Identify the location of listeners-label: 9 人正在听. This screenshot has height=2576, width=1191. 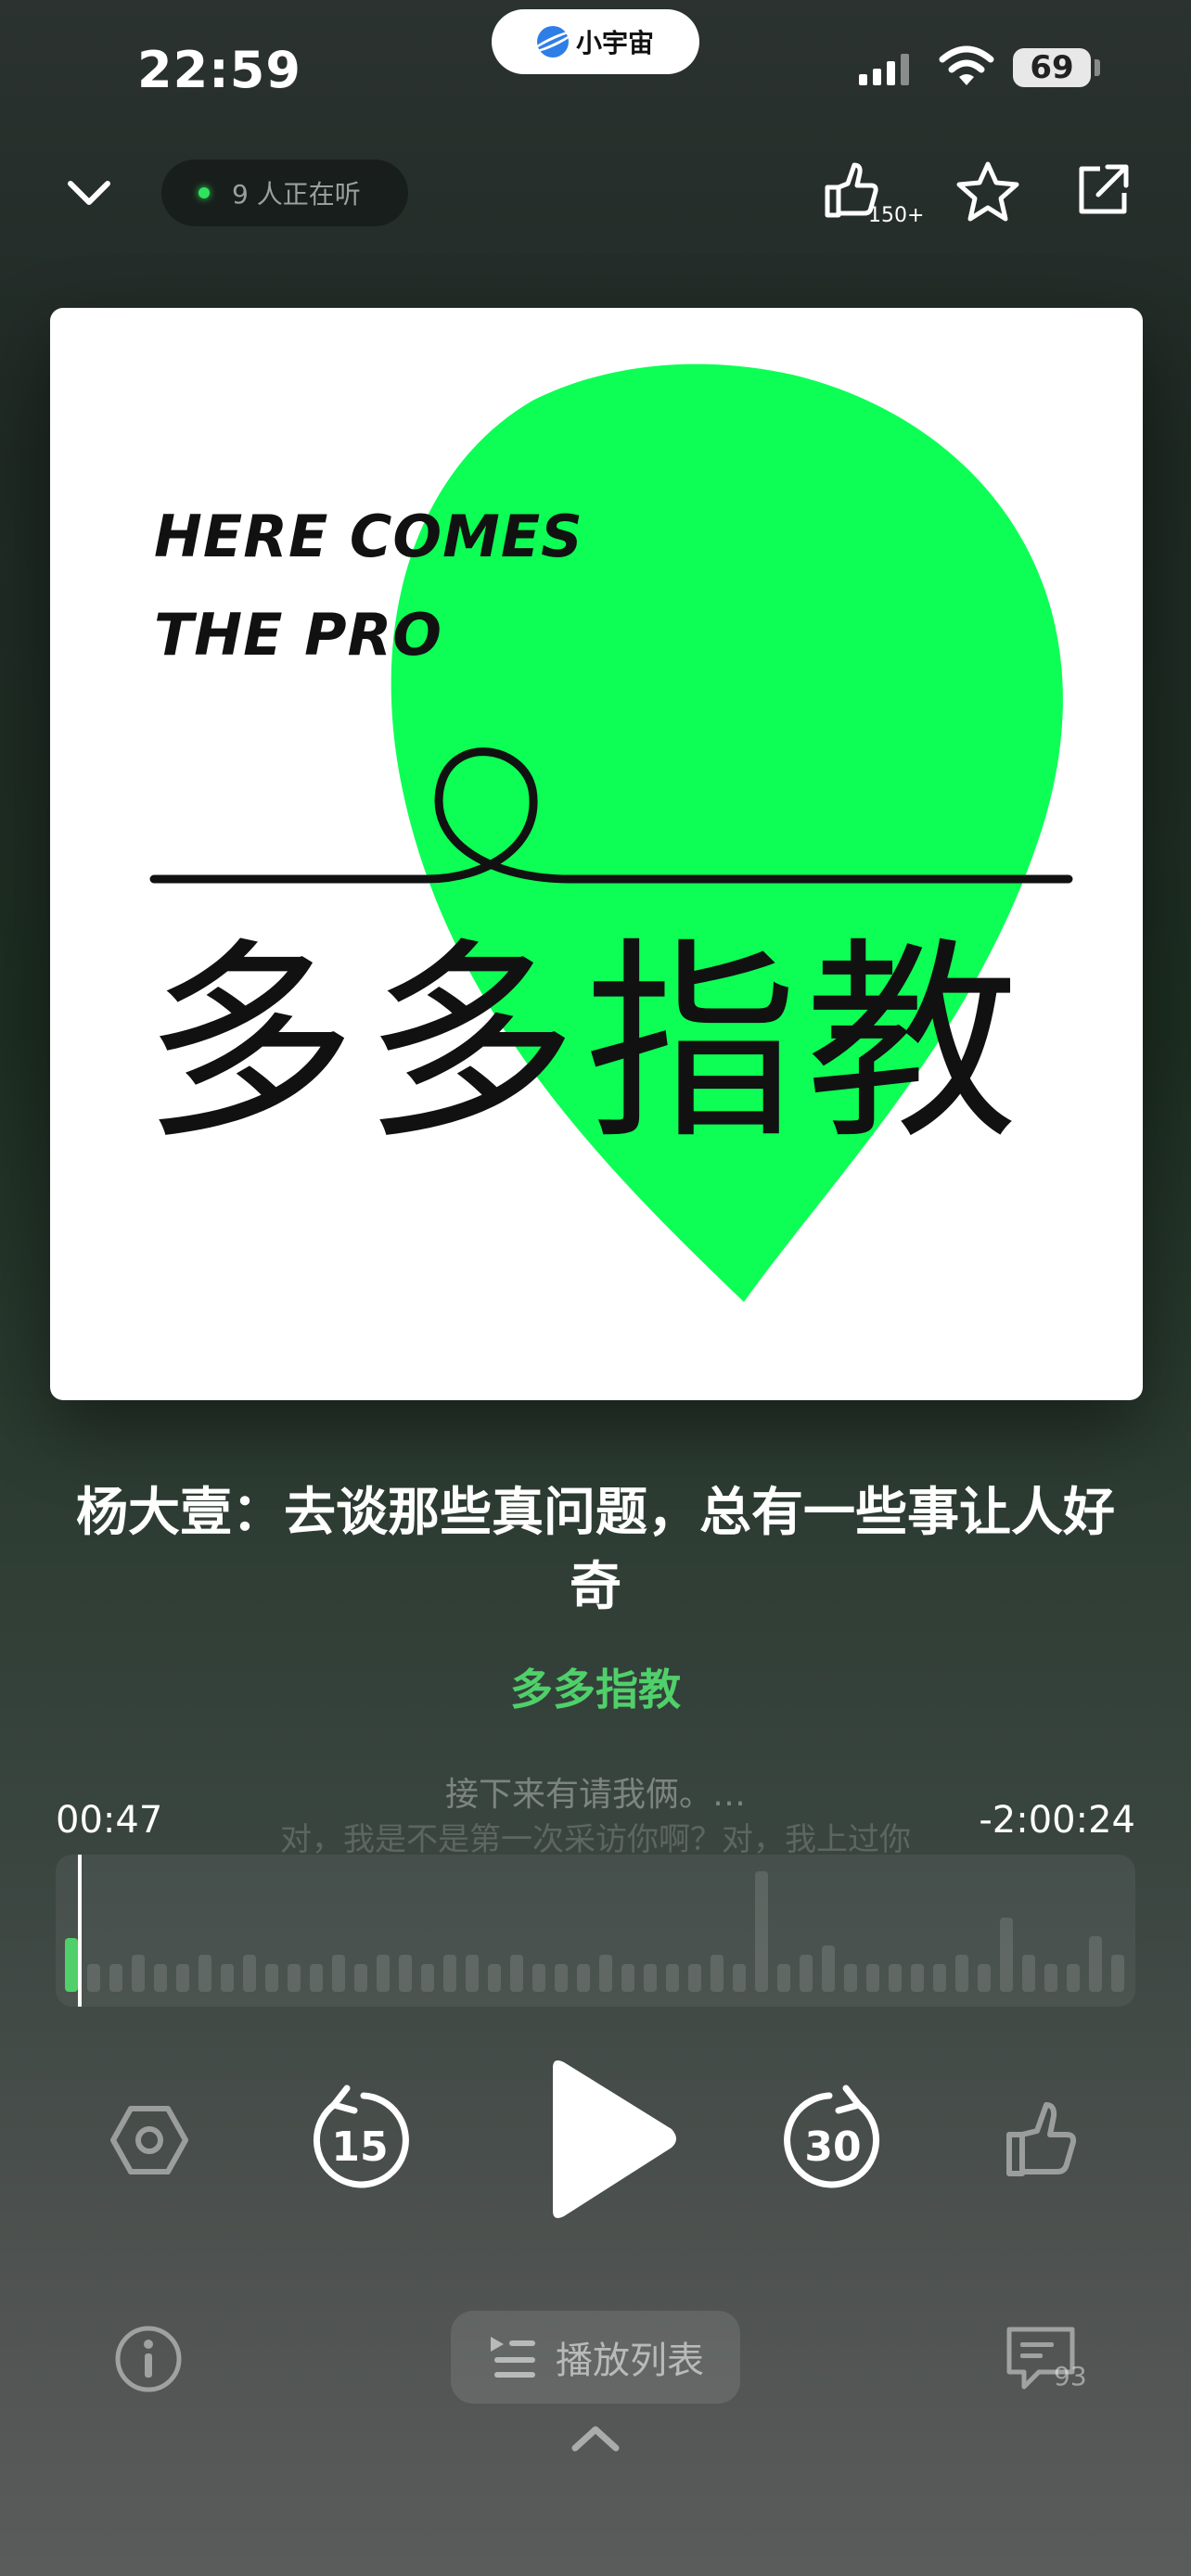
(296, 194).